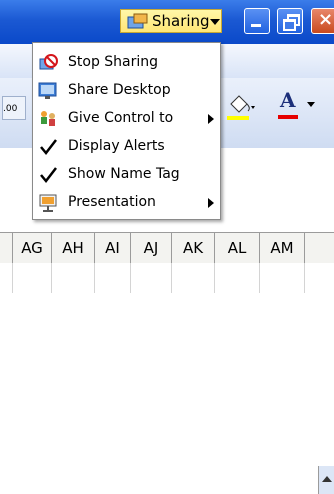 The image size is (334, 494). Describe the element at coordinates (113, 62) in the screenshot. I see `menu-item-label: Stop Sharing` at that location.